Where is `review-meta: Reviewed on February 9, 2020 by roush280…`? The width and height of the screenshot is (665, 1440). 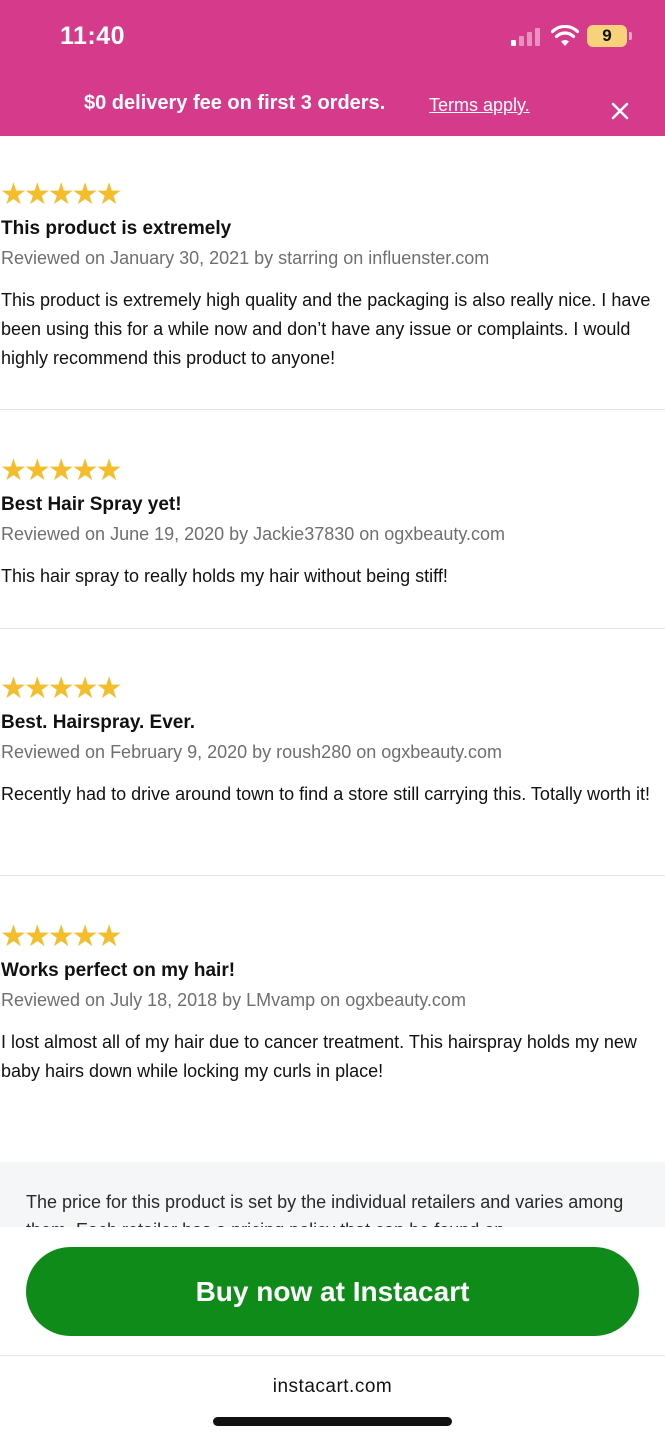 review-meta: Reviewed on February 9, 2020 by roush280… is located at coordinates (251, 752).